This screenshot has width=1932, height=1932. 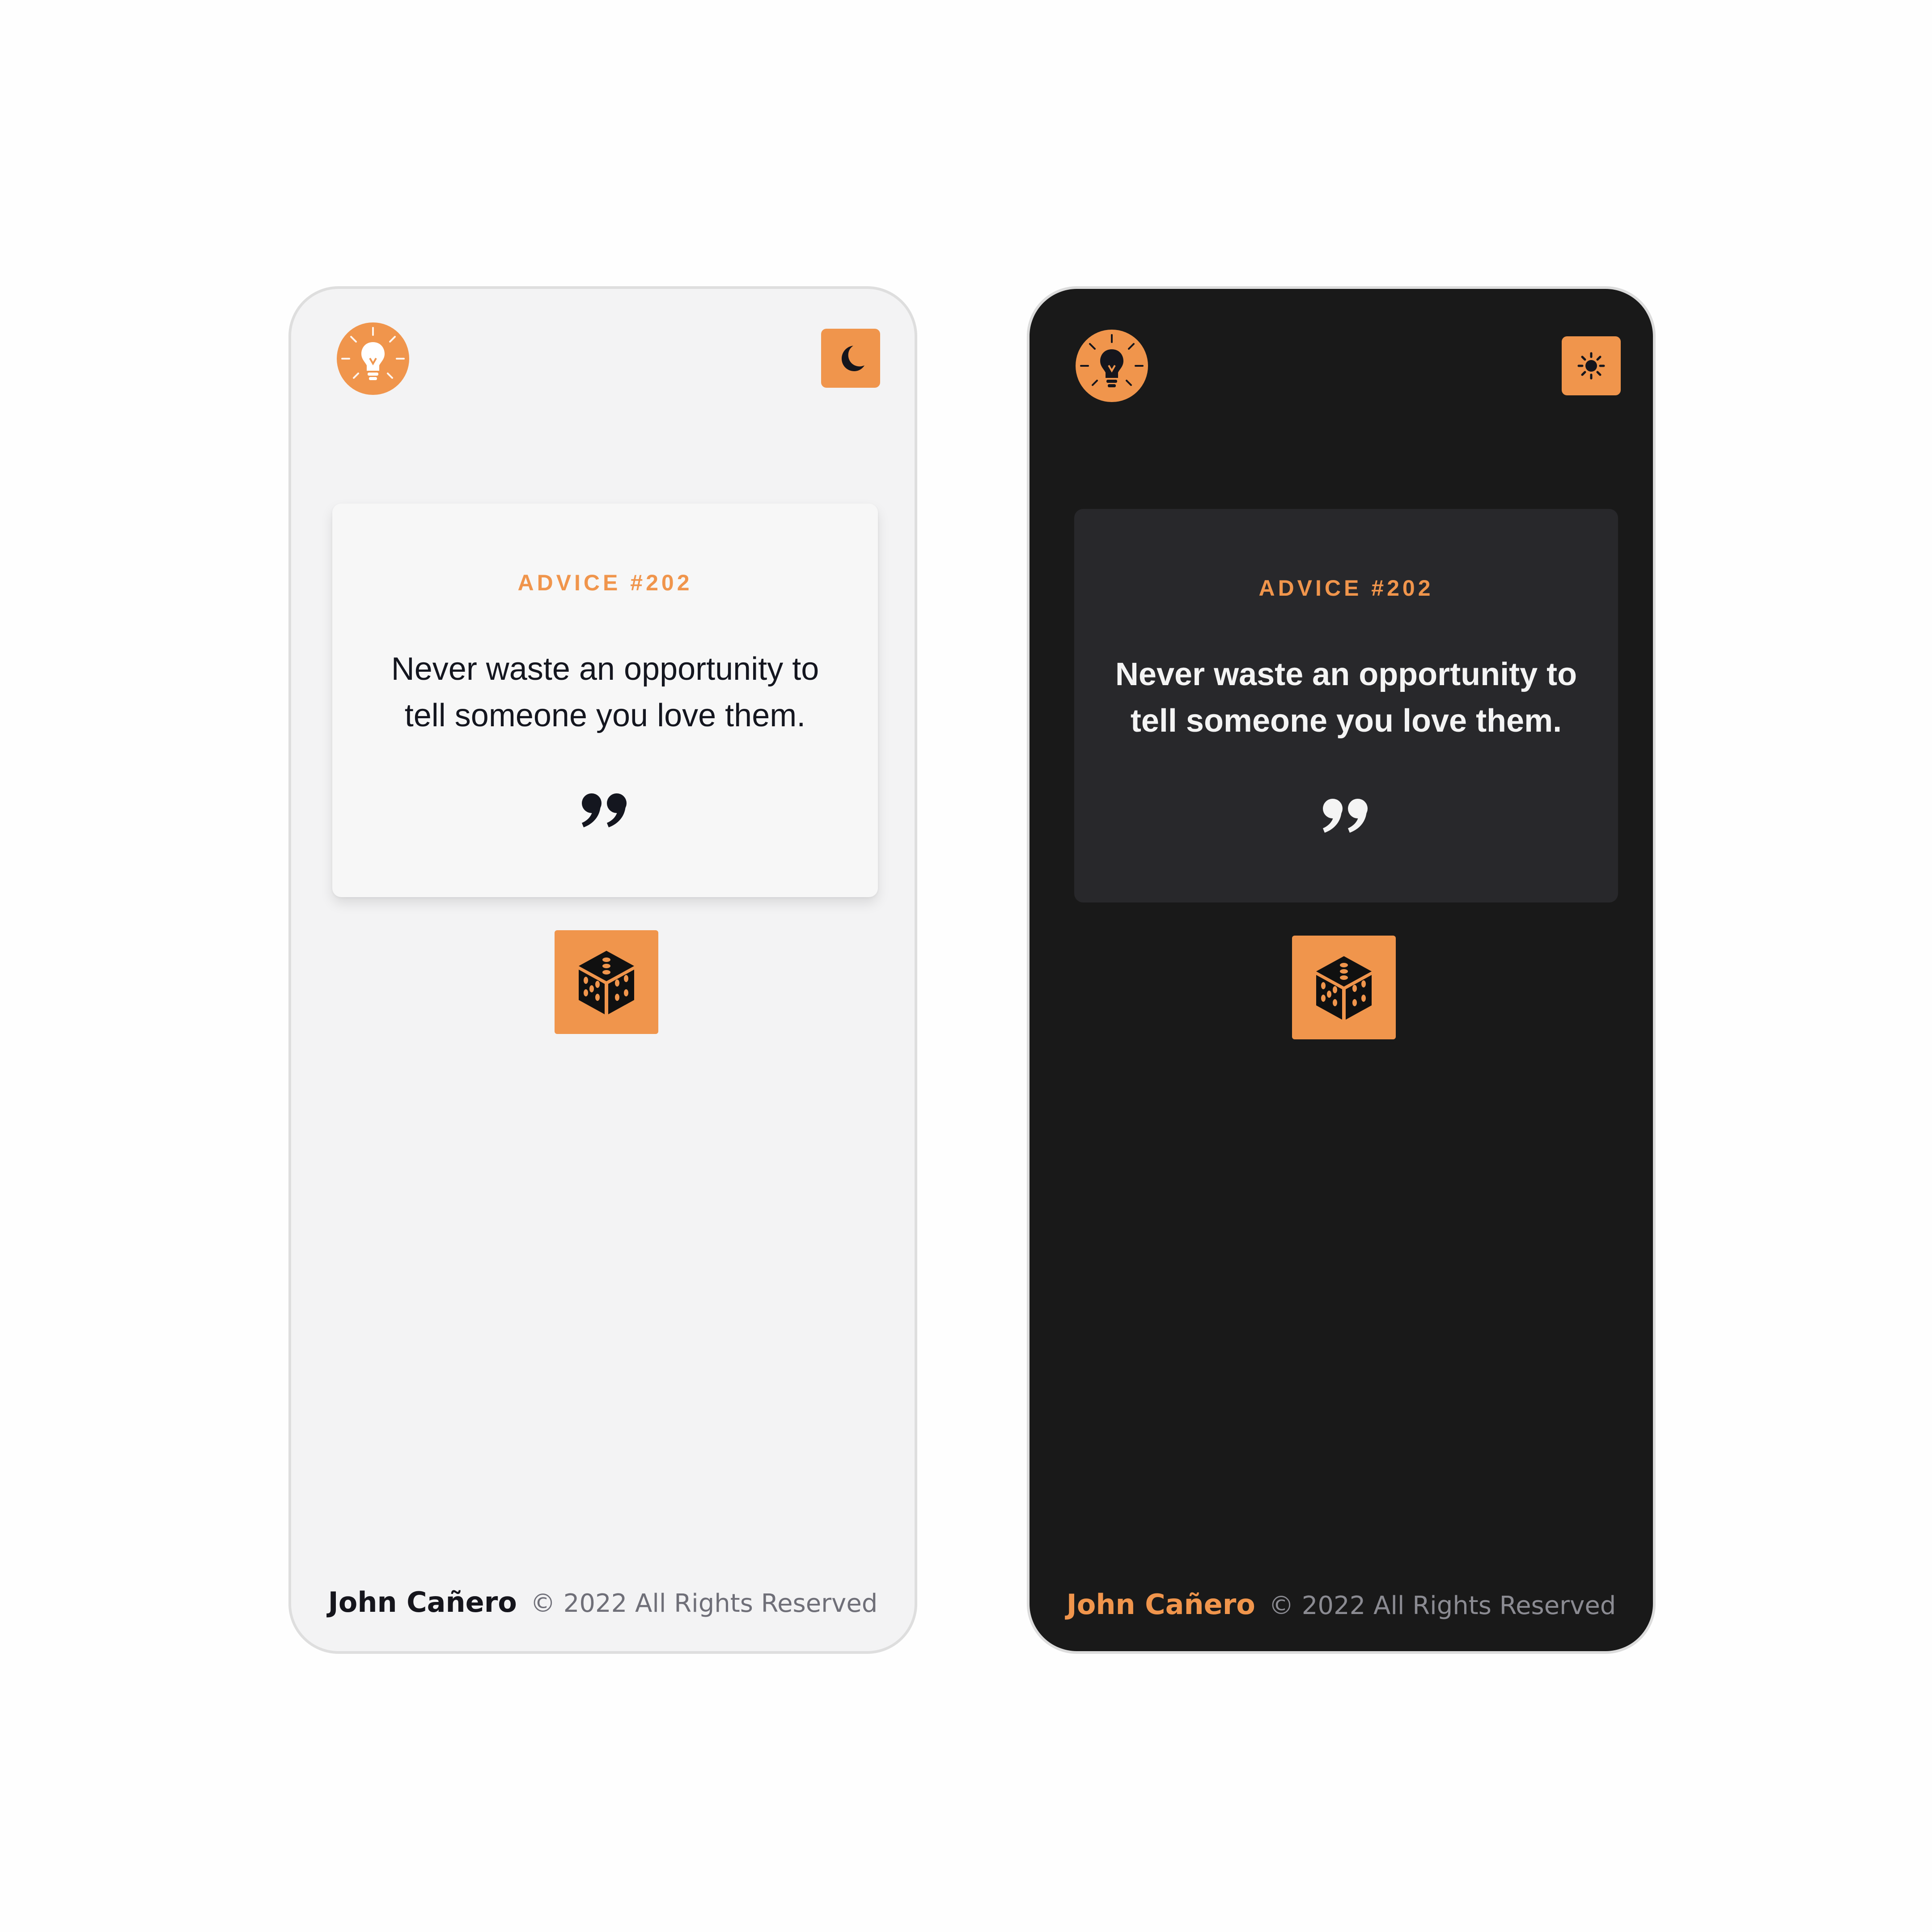 I want to click on light-mode-toggle-button, so click(x=1591, y=365).